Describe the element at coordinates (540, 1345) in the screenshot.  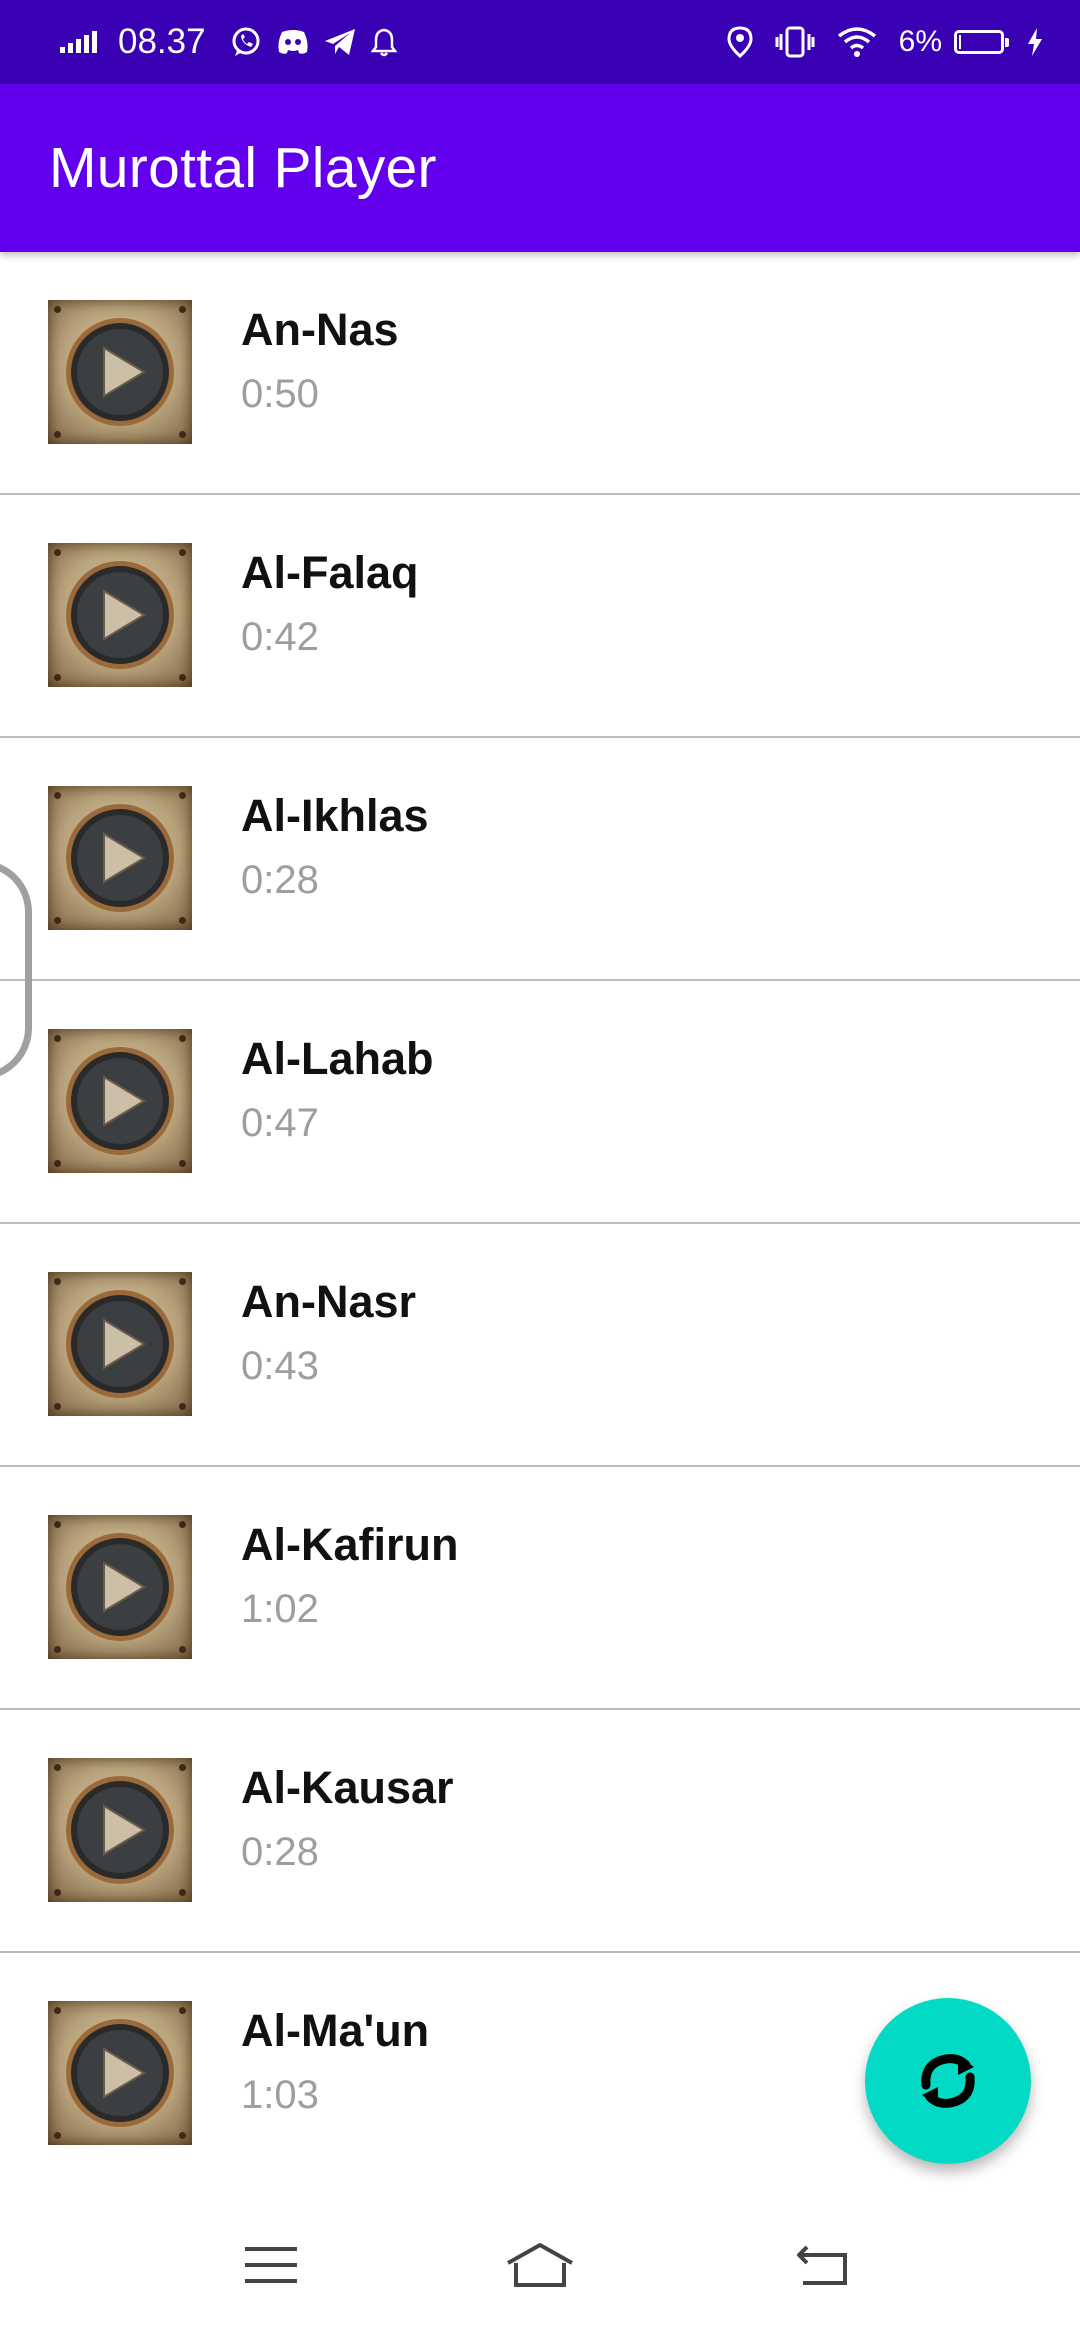
I see `track-row: An-Nasr 0:43` at that location.